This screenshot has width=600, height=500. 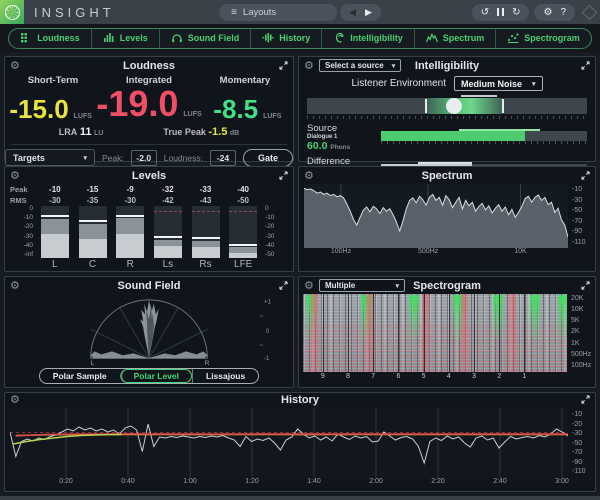 What do you see at coordinates (113, 157) in the screenshot?
I see `peak-target-label: Peak:` at bounding box center [113, 157].